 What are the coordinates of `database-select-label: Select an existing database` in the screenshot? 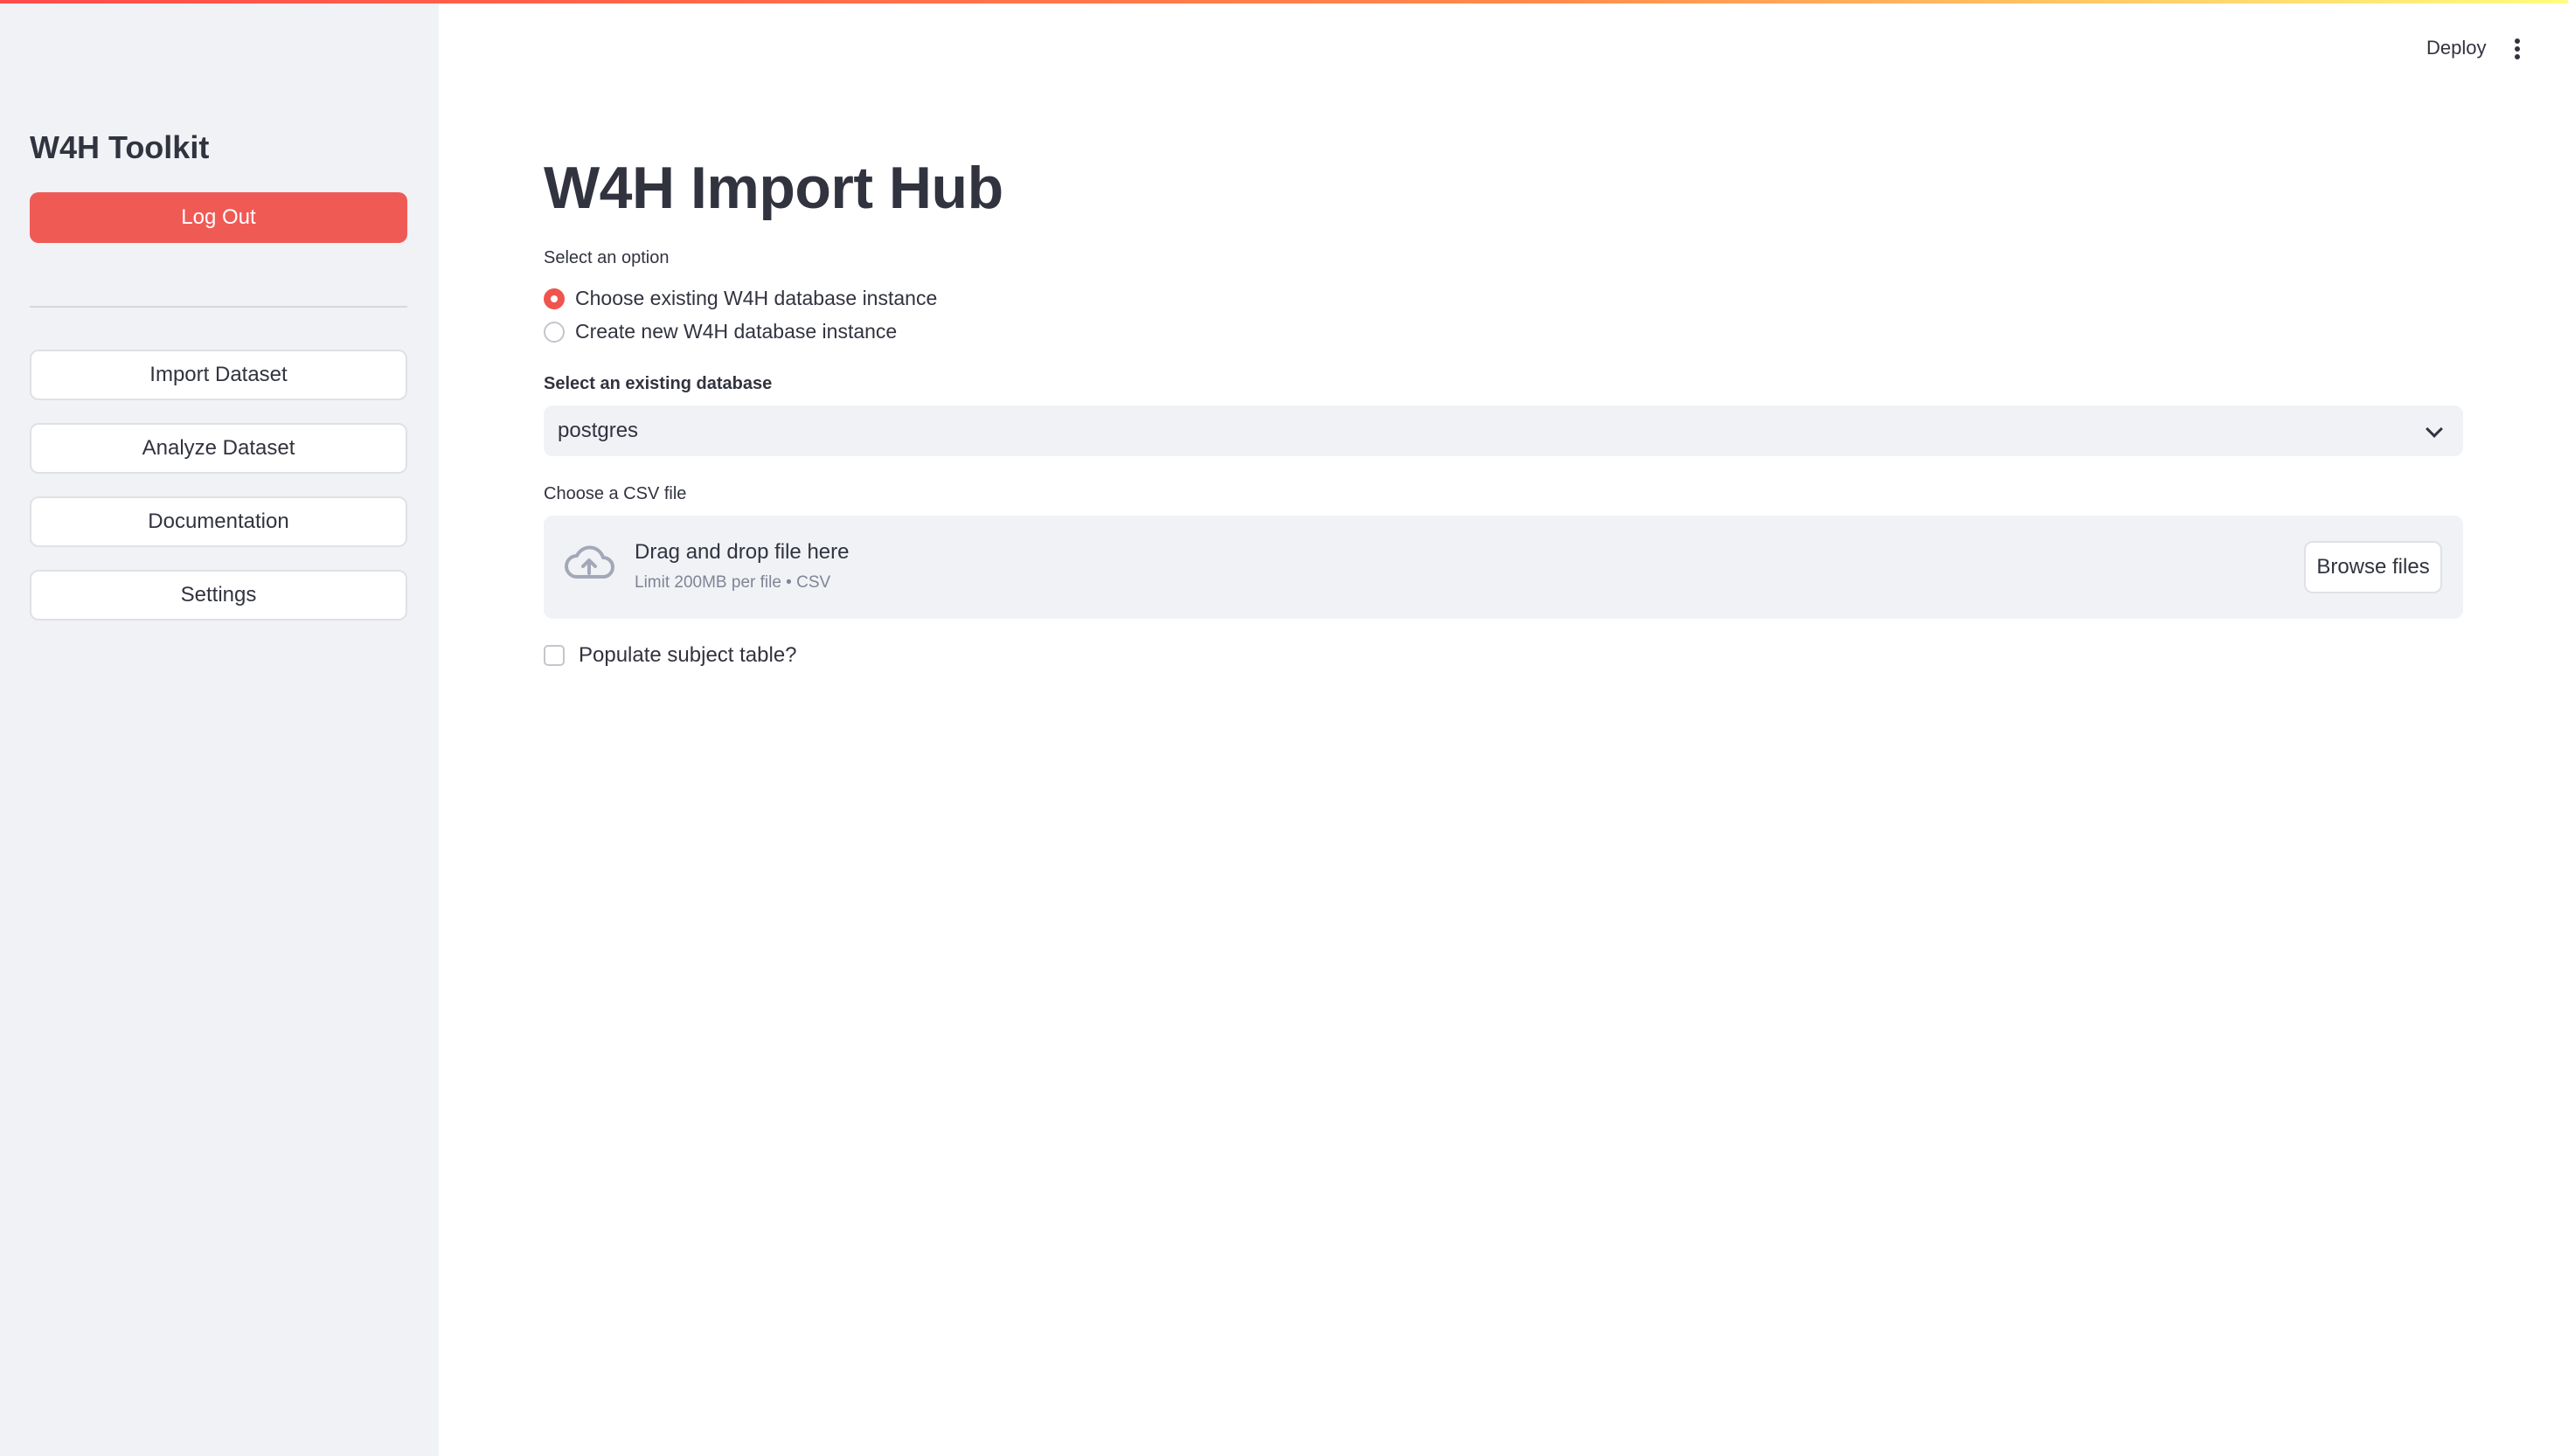 It's located at (658, 383).